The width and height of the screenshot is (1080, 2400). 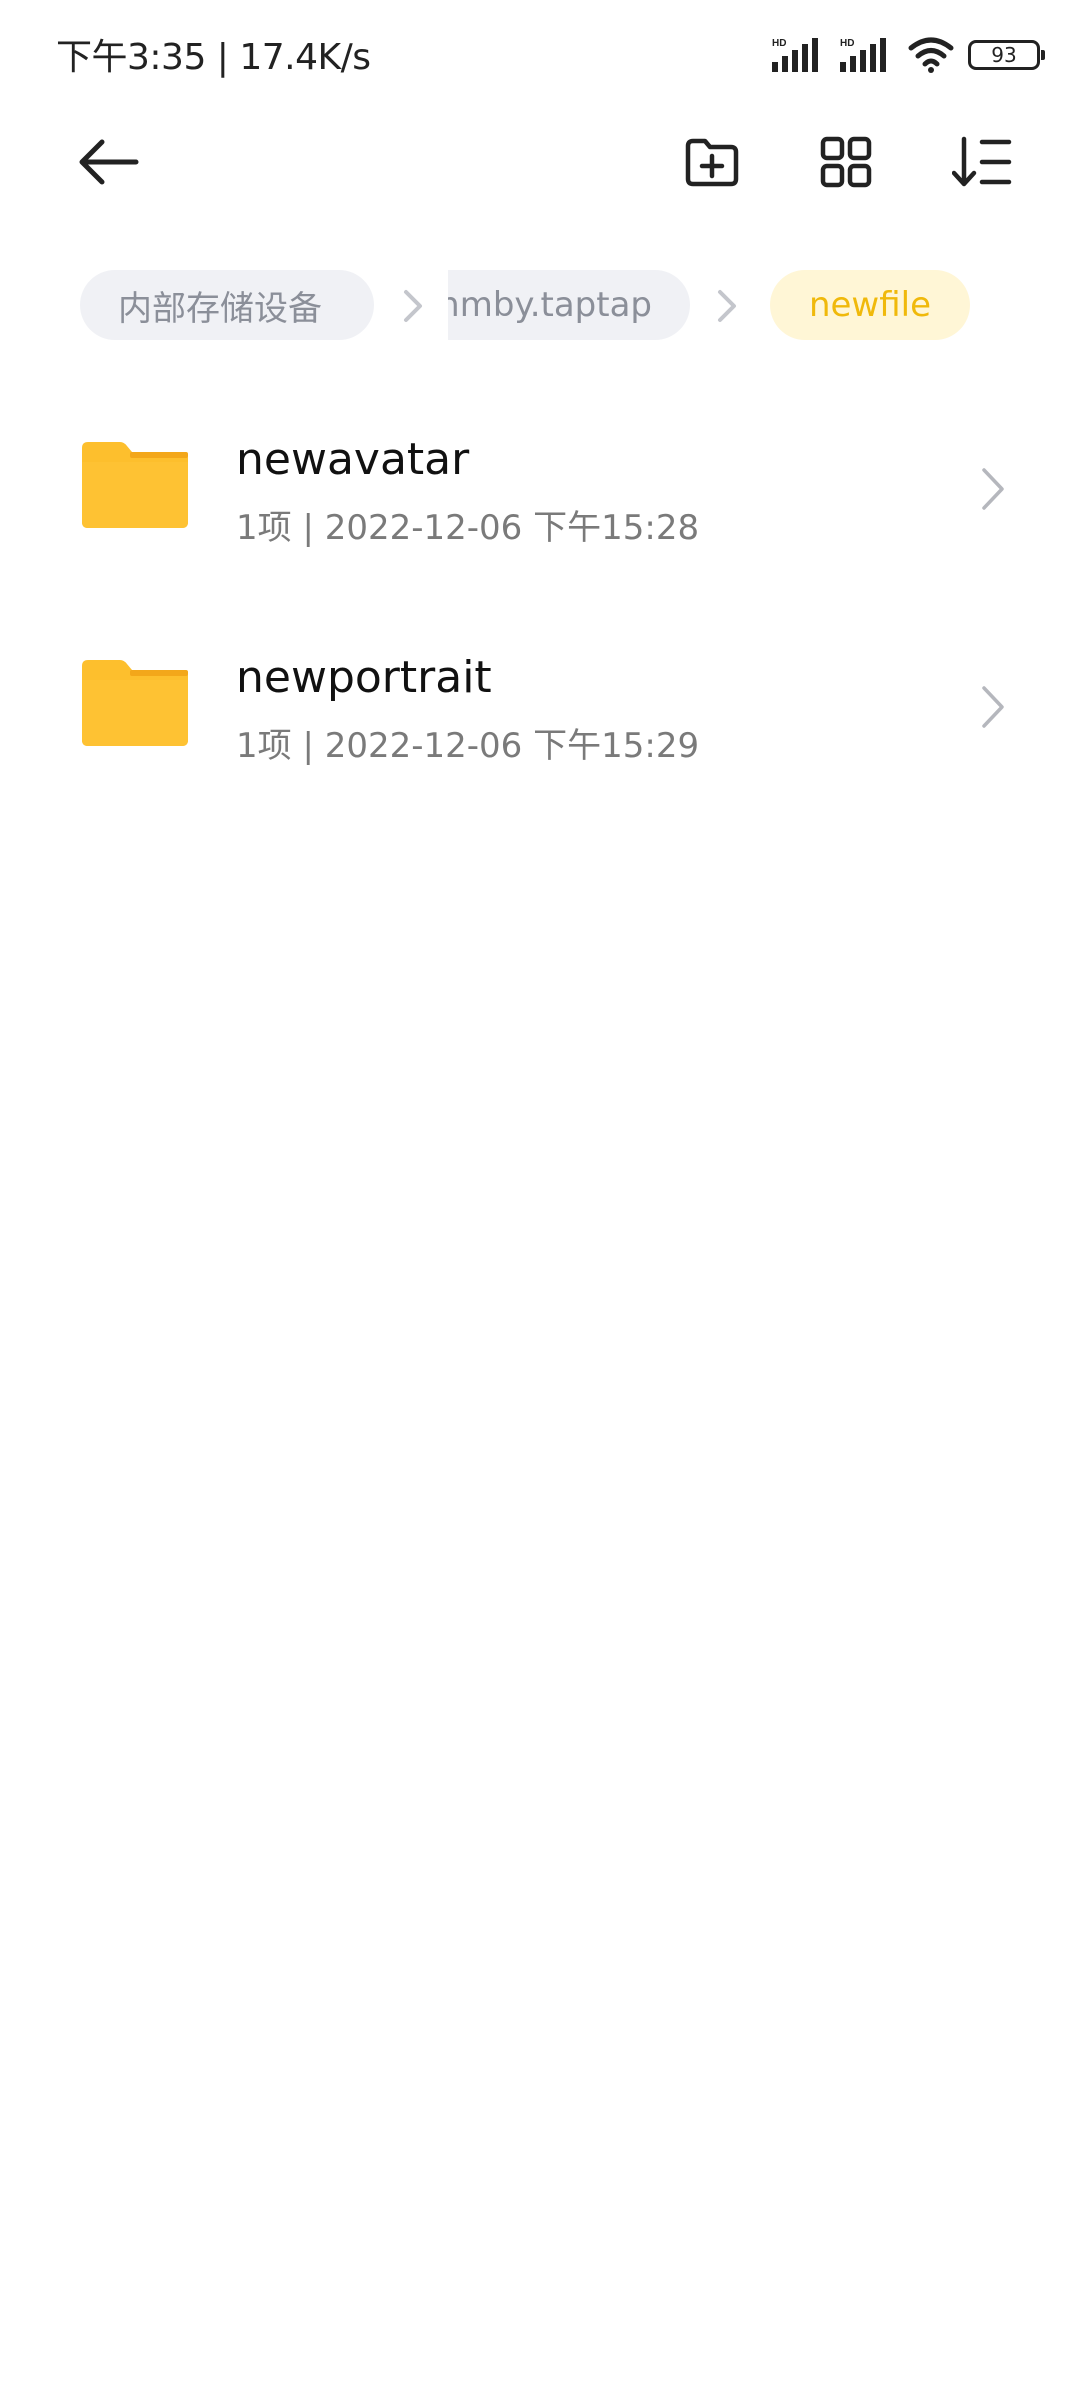 I want to click on grid-icon, so click(x=846, y=162).